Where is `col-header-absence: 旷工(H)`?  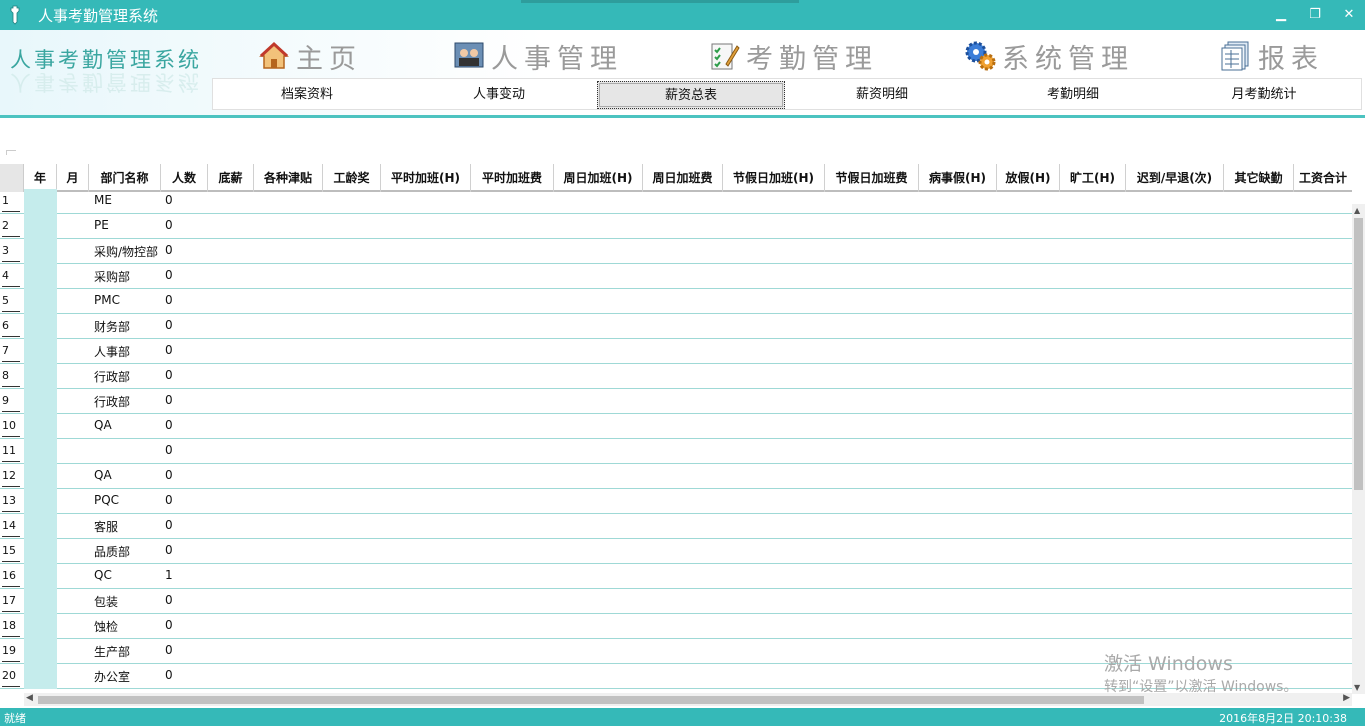 col-header-absence: 旷工(H) is located at coordinates (1093, 178).